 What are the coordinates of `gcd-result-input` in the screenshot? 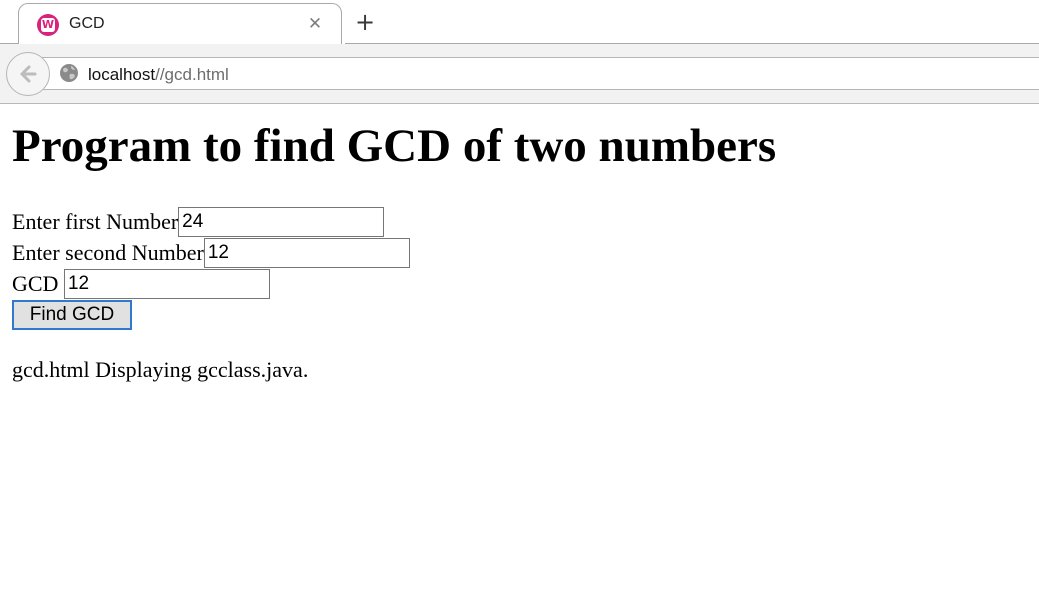 It's located at (166, 284).